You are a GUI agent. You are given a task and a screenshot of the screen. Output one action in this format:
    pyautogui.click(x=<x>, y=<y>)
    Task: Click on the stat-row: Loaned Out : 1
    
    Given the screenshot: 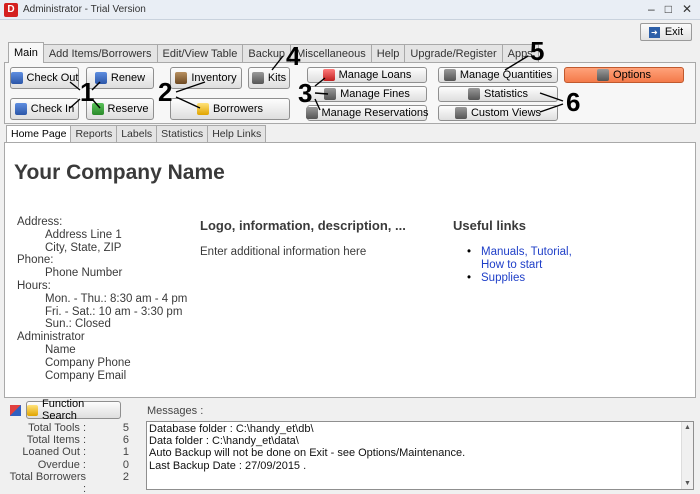 What is the action you would take?
    pyautogui.click(x=74, y=452)
    